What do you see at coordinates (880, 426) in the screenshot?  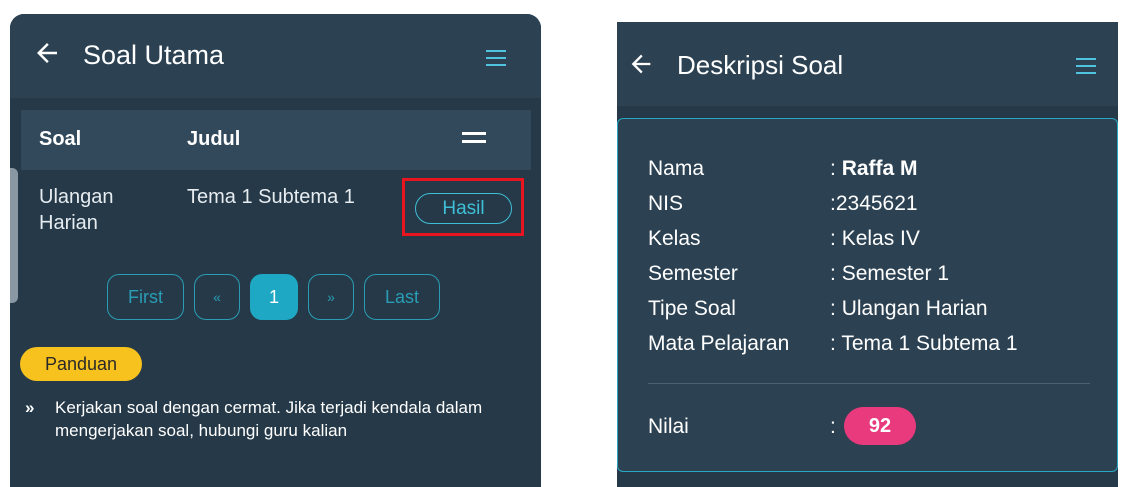 I see `nilai-badge: 92` at bounding box center [880, 426].